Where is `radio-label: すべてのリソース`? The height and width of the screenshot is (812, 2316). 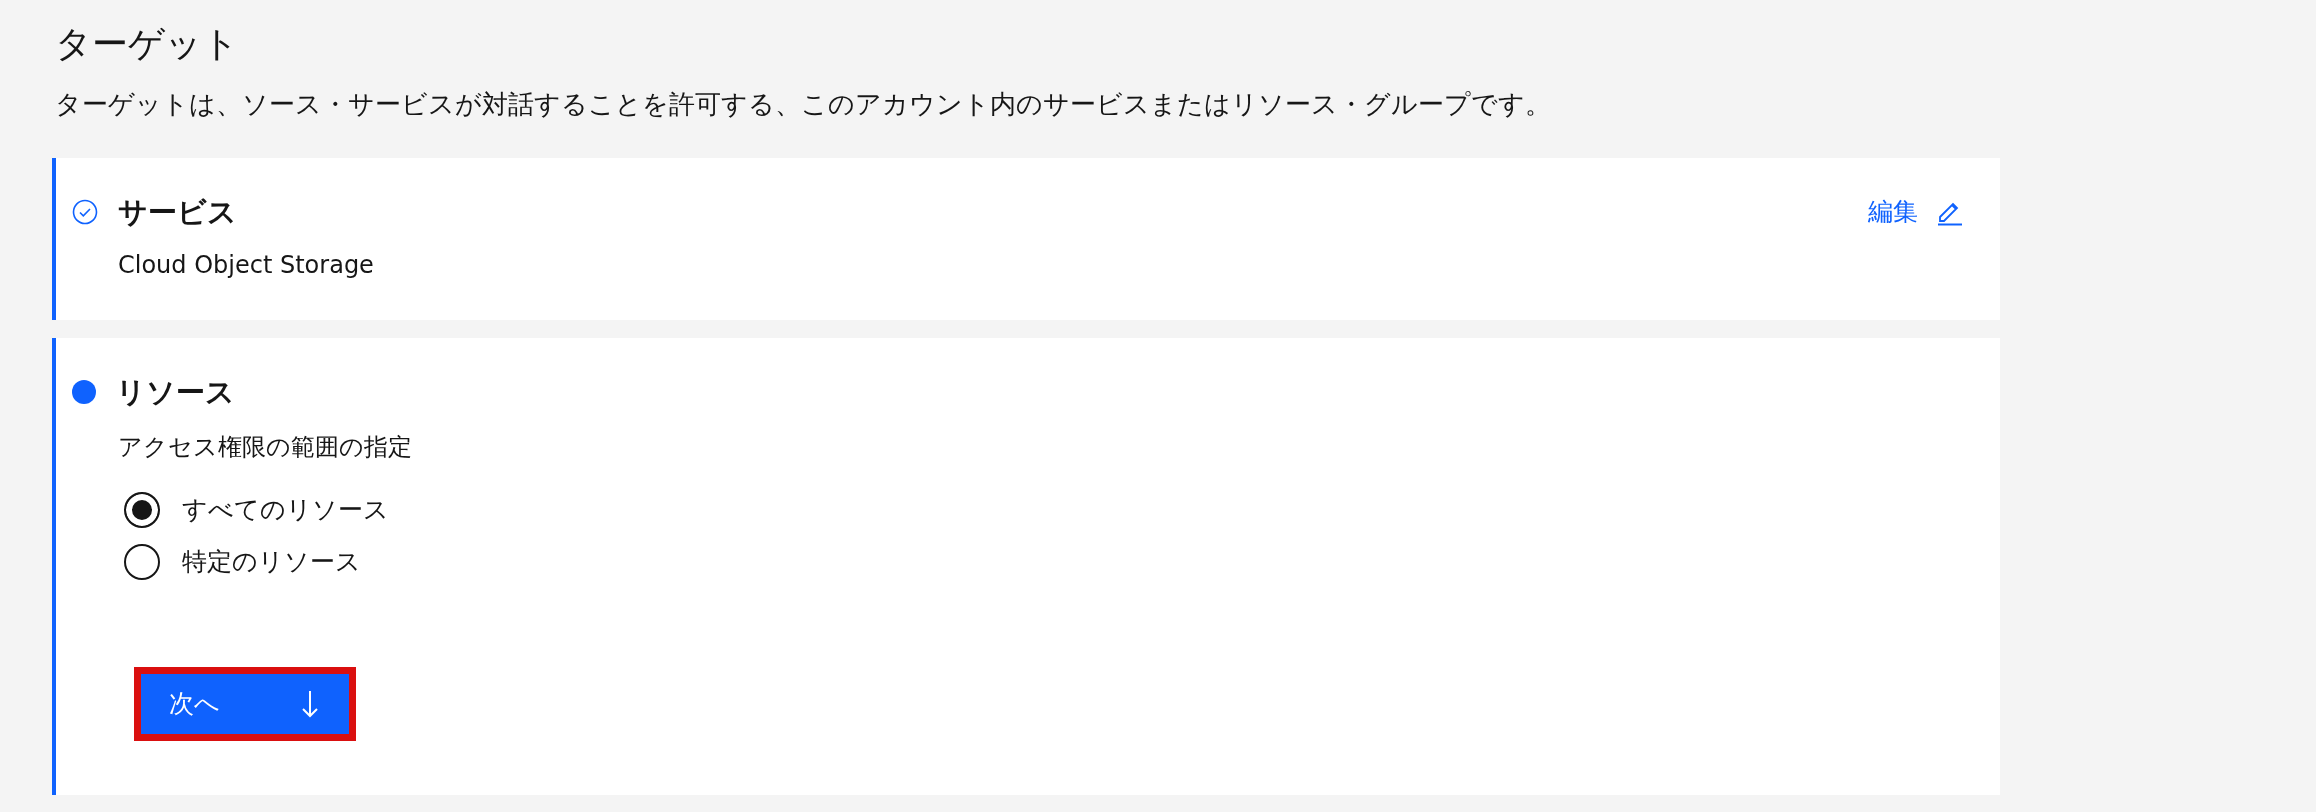
radio-label: すべてのリソース is located at coordinates (285, 510).